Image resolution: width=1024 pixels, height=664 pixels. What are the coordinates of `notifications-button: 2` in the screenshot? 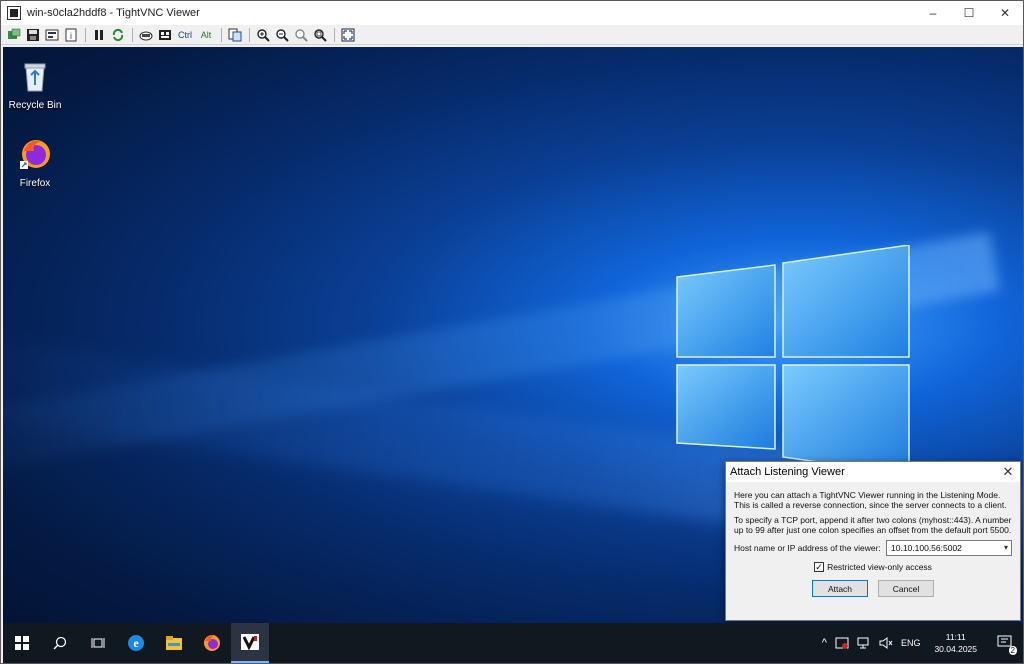 It's located at (1005, 643).